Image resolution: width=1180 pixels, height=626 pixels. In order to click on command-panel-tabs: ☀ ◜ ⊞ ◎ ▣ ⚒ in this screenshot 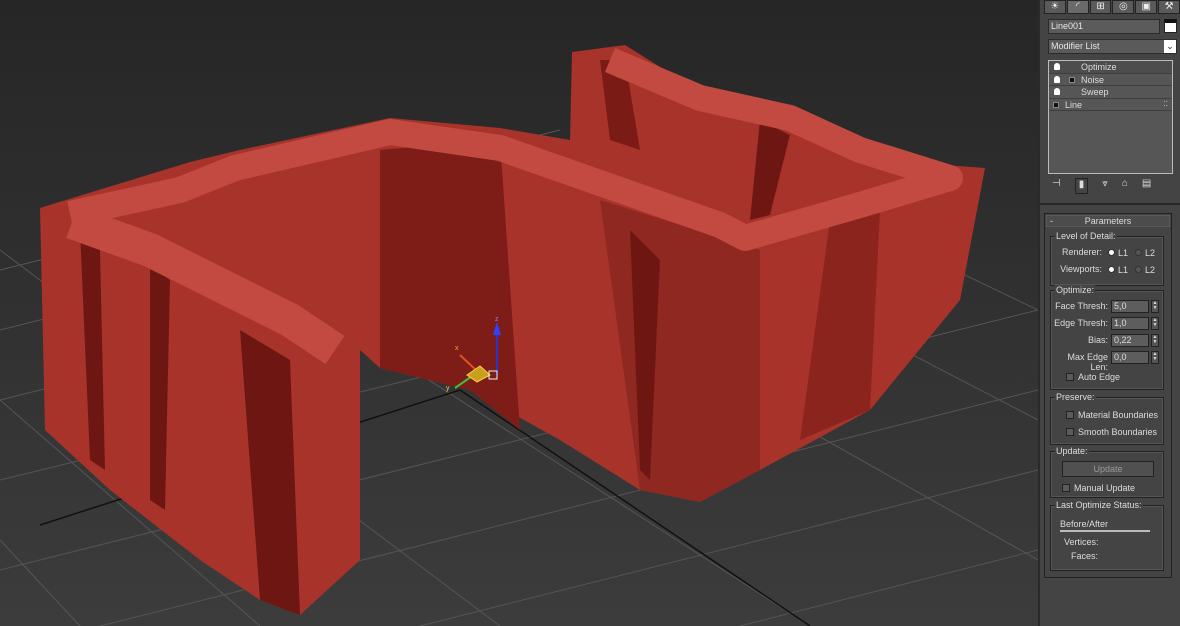, I will do `click(1110, 7)`.